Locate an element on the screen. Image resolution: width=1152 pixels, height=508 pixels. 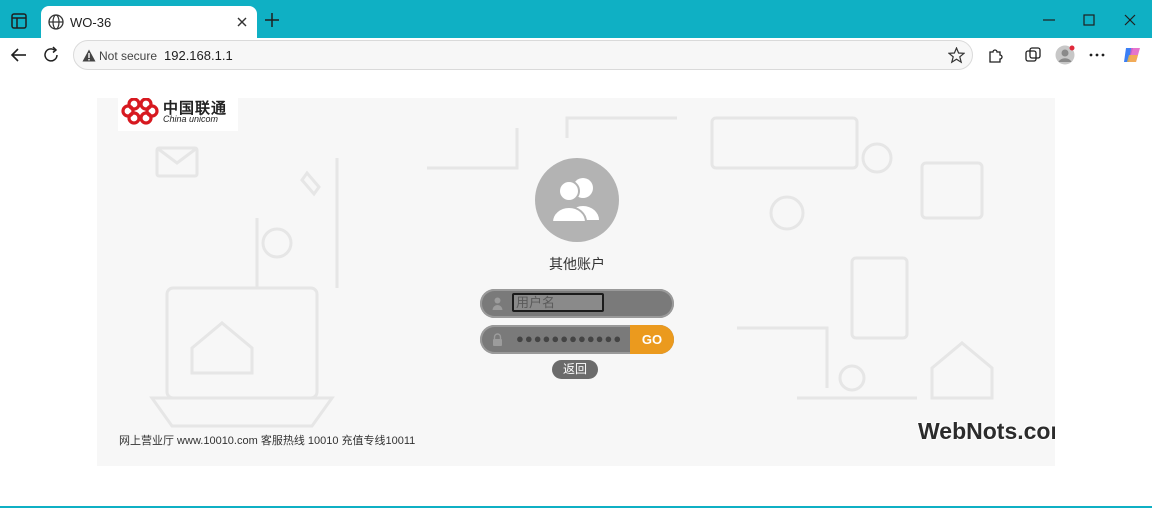
close-tab-icon is located at coordinates (242, 22).